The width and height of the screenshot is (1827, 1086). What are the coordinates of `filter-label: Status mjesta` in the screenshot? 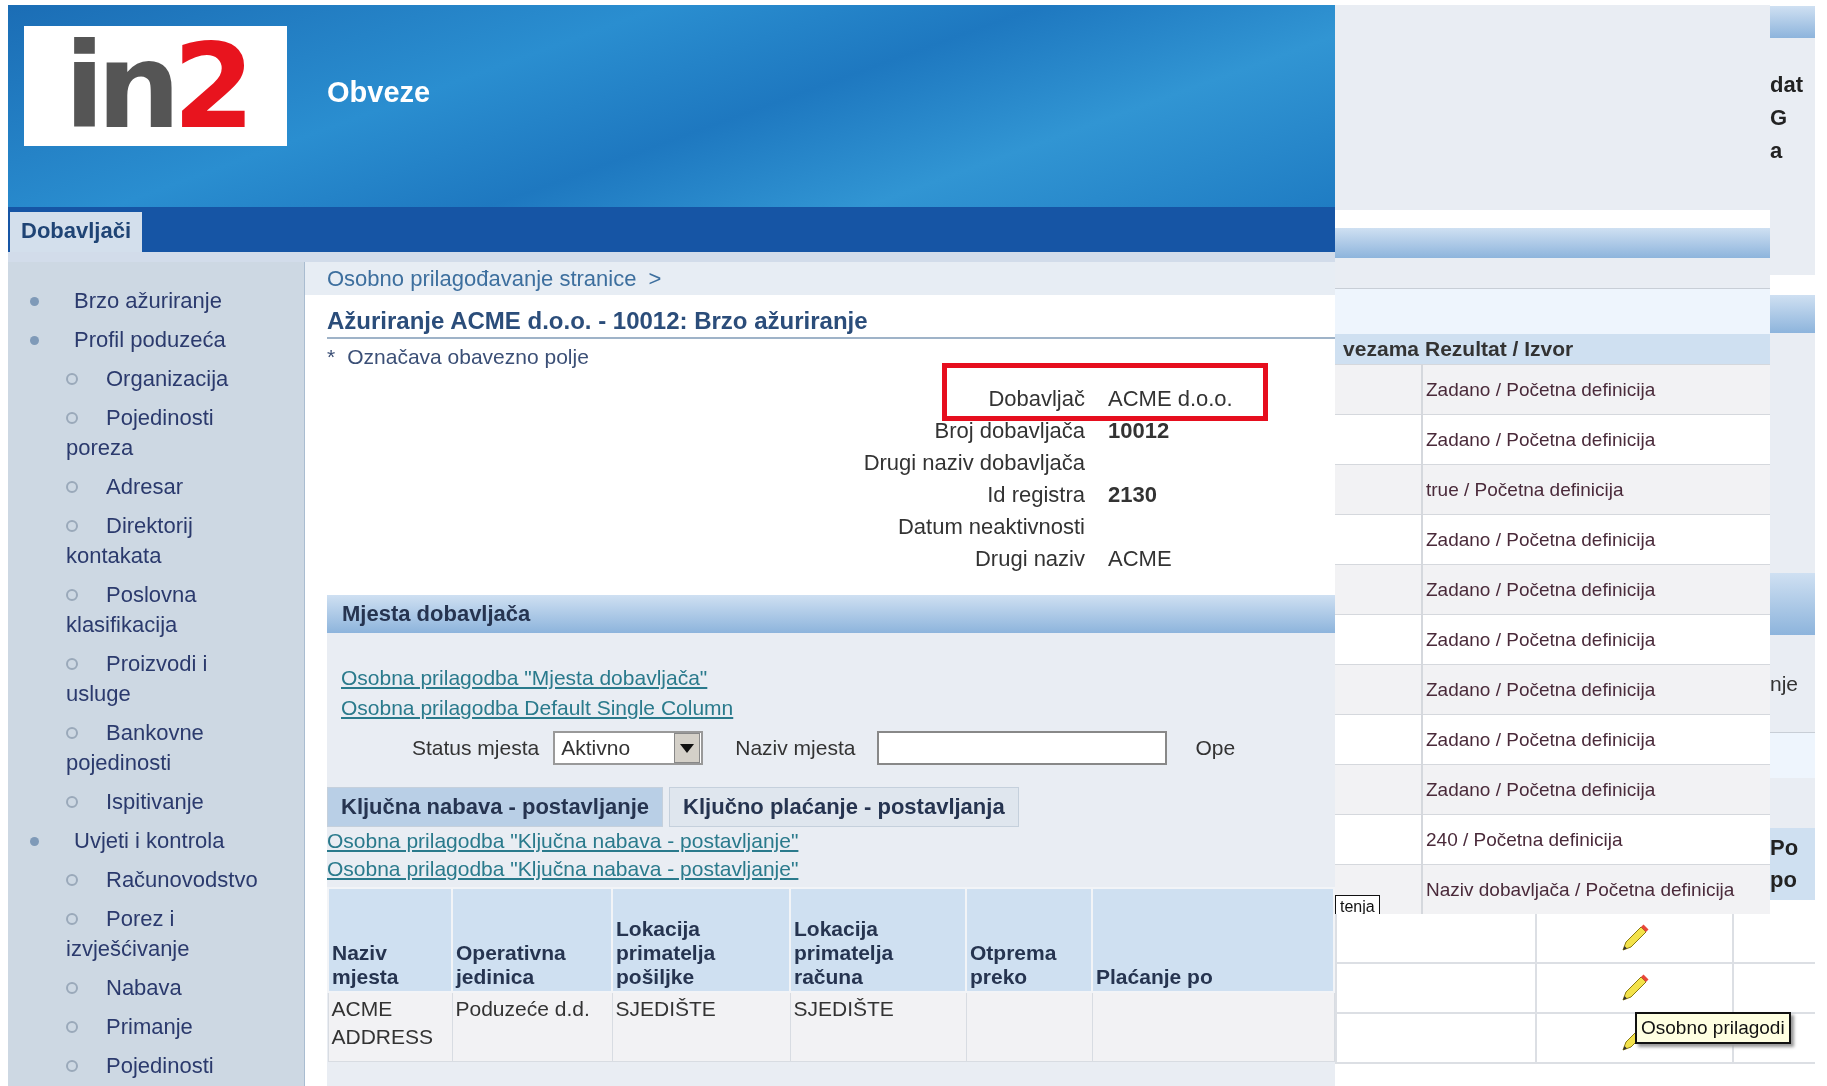 It's located at (476, 748).